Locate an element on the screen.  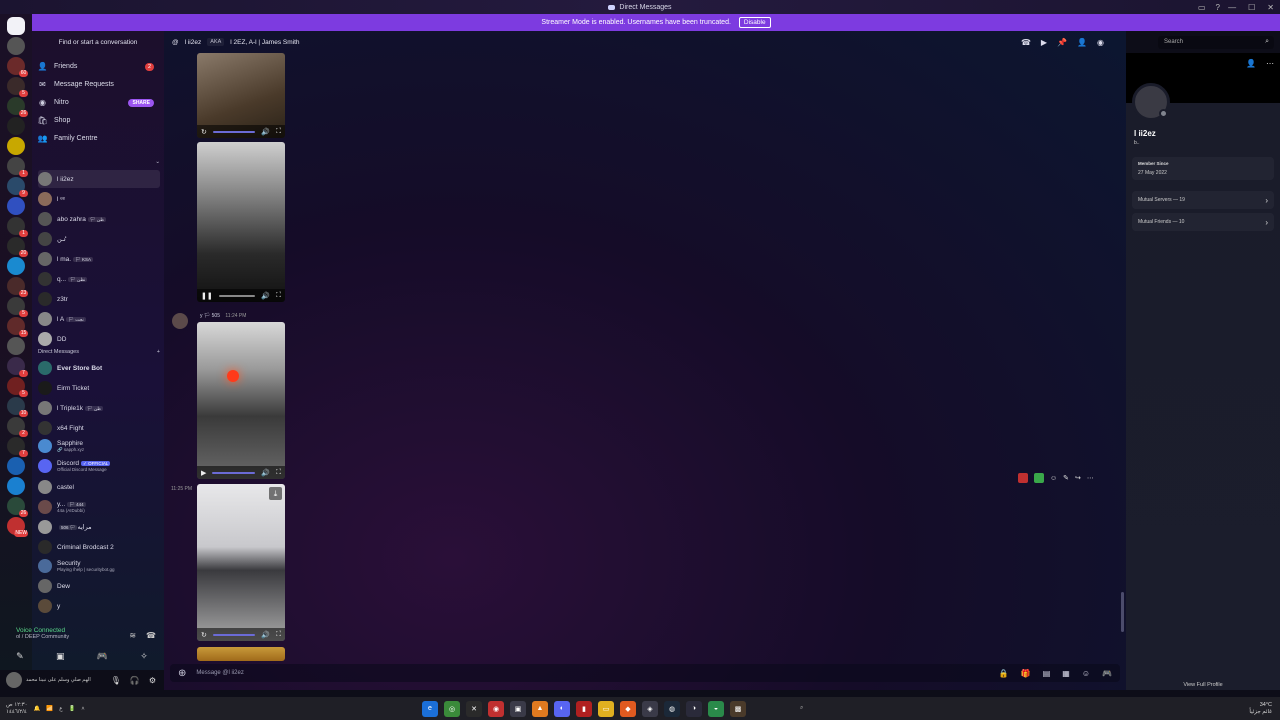
video-attachment: ❚❚ 🔊 ⛶ is located at coordinates (241, 222).